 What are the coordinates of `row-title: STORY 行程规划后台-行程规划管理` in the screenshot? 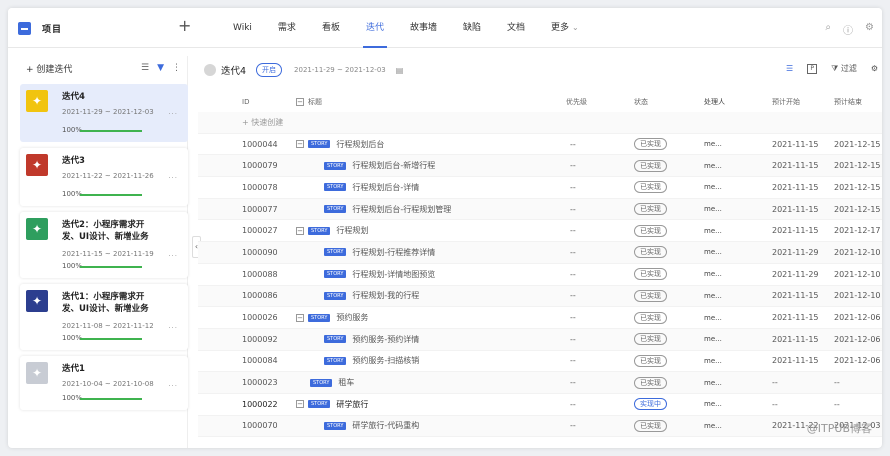 It's located at (387, 209).